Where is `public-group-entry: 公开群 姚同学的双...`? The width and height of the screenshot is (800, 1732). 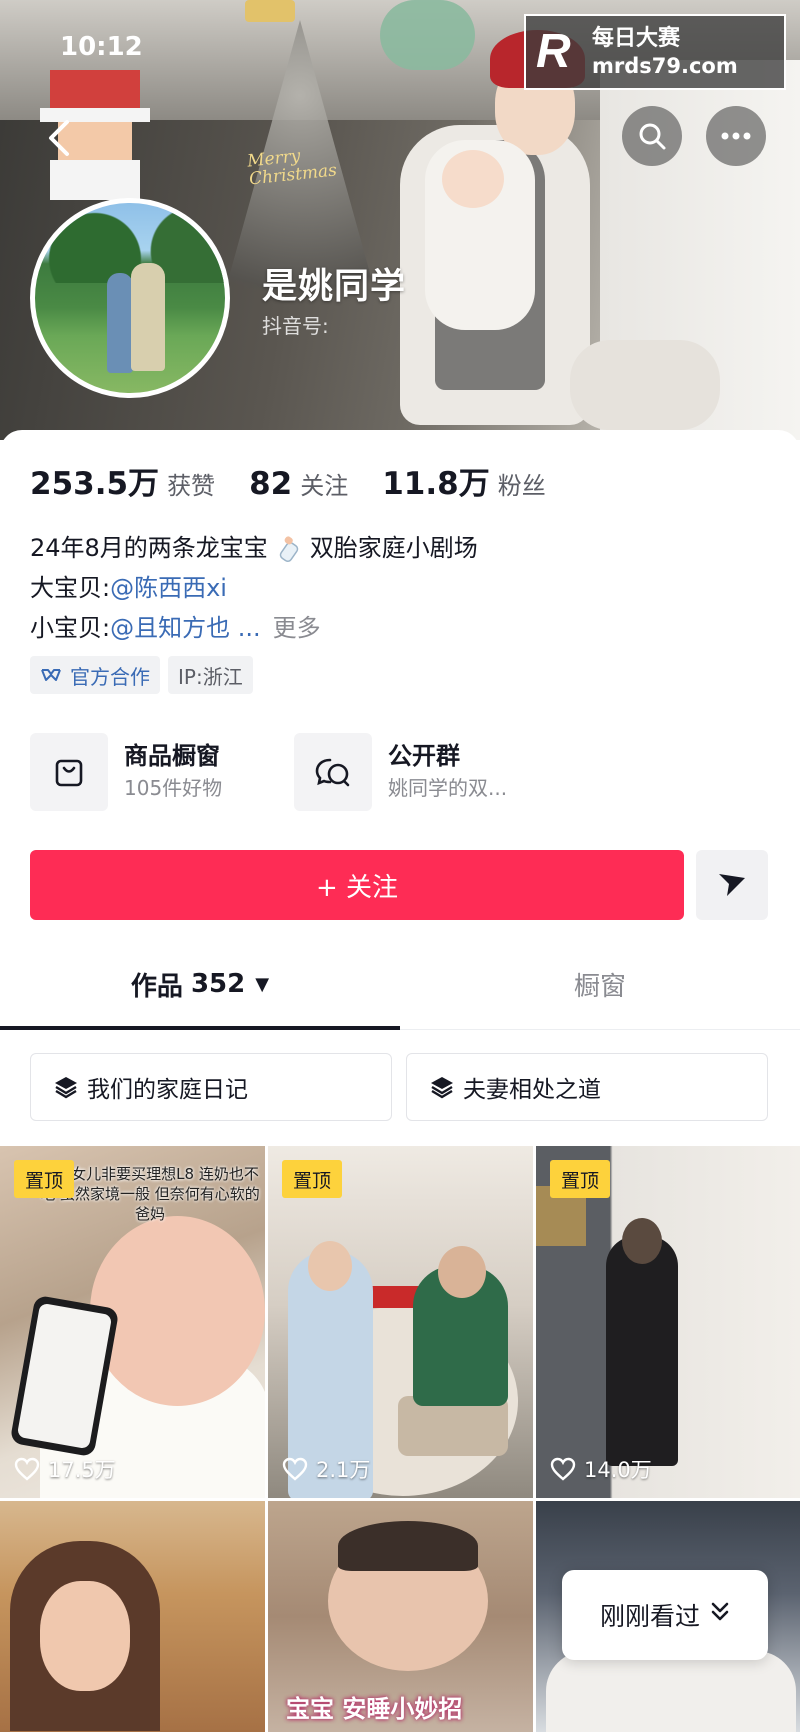 public-group-entry: 公开群 姚同学的双... is located at coordinates (400, 772).